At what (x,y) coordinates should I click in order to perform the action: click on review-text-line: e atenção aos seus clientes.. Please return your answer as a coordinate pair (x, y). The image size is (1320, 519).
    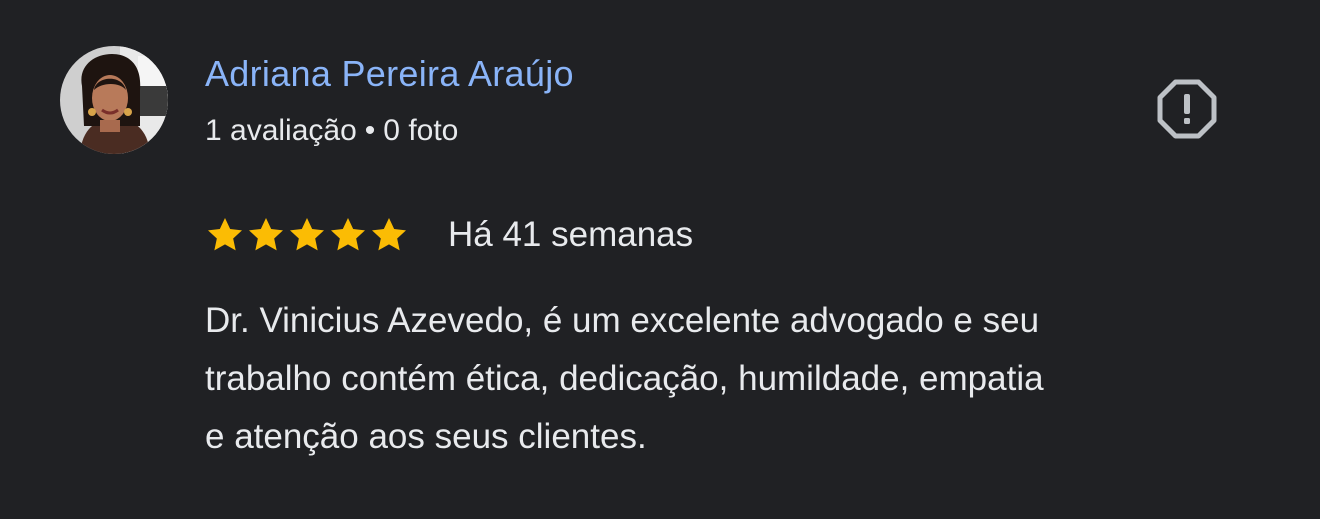
    Looking at the image, I should click on (426, 436).